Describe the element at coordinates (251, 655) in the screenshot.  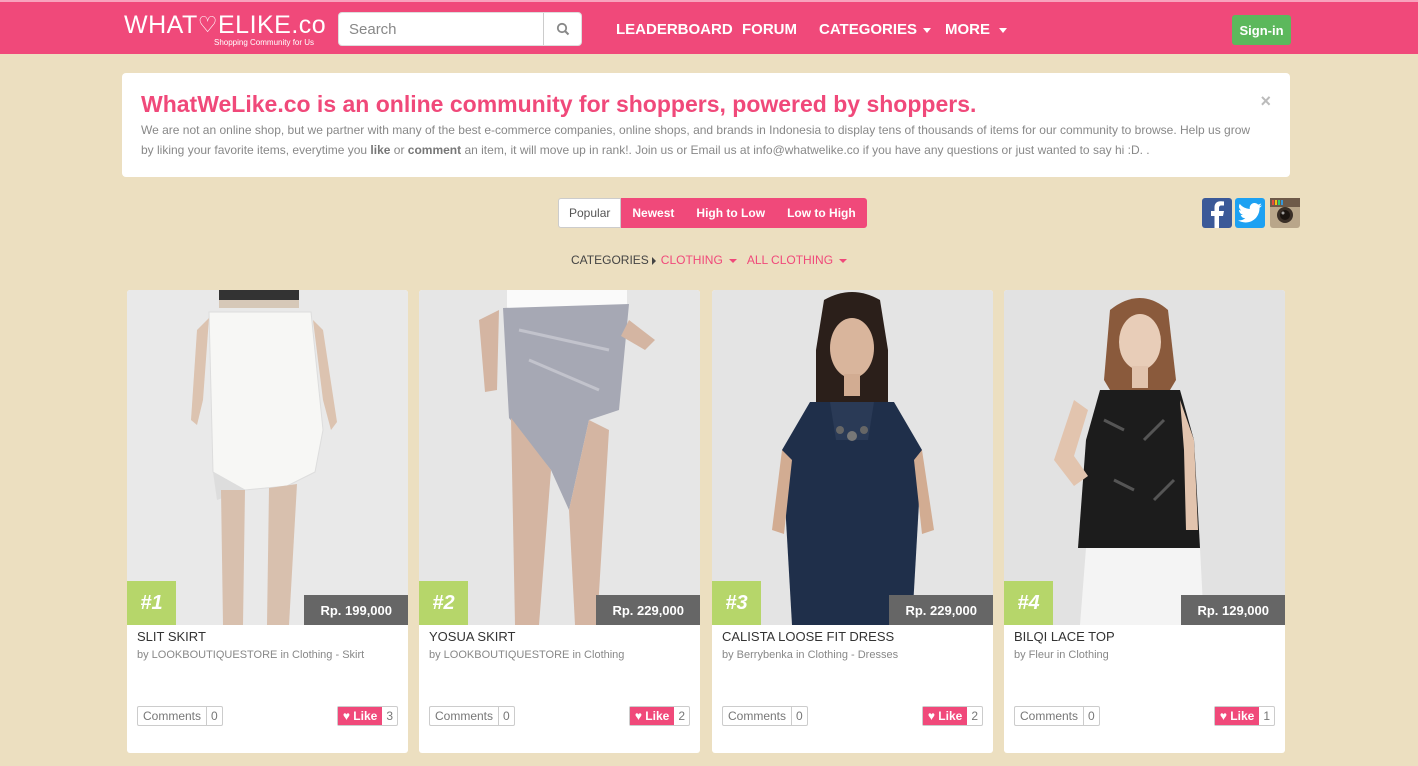
I see `product-source: by LOOKBOUTIQUESTORE in Clothing - Skirt` at that location.